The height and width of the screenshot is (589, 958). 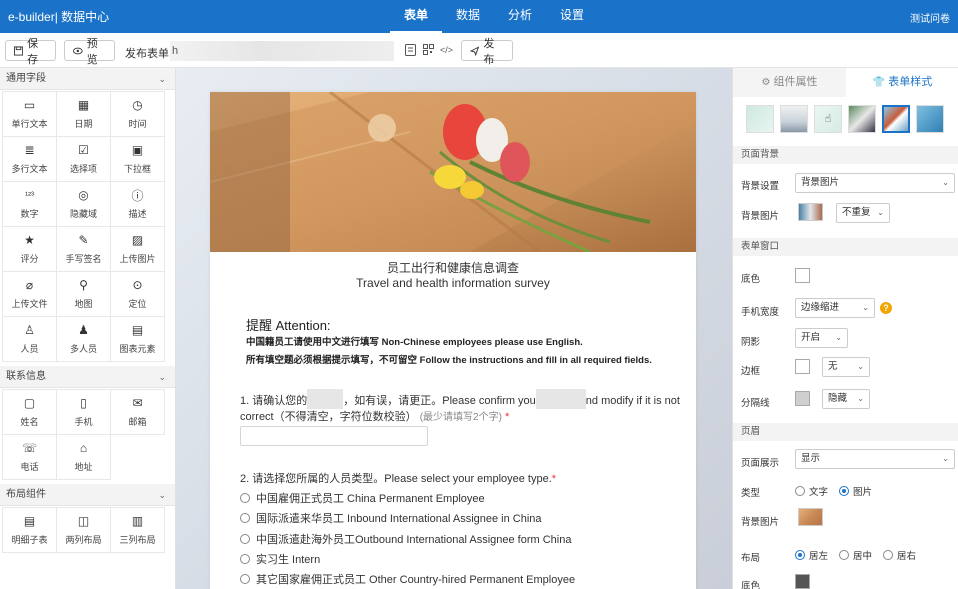 I want to click on palette-item-home: ⌂ 地址, so click(x=83, y=457).